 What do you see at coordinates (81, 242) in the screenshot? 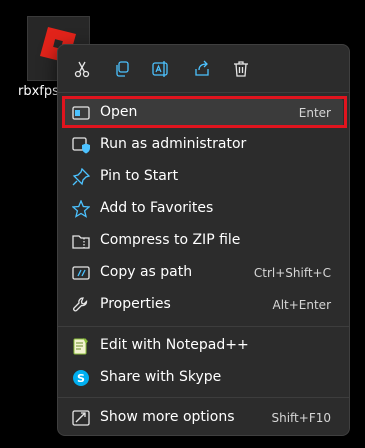
I see `zip-folder-icon` at bounding box center [81, 242].